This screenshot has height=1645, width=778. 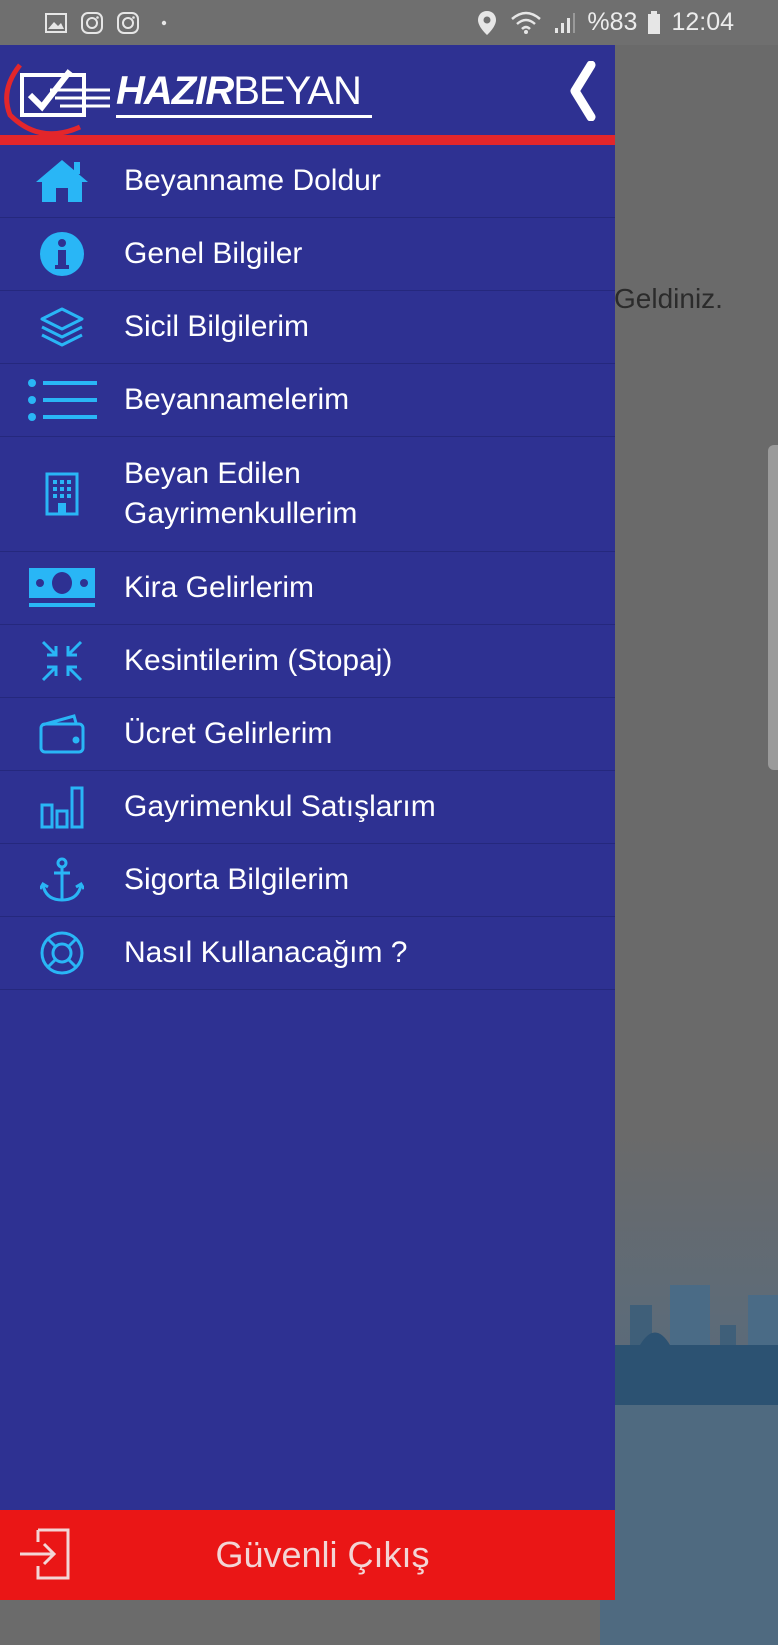 I want to click on battery-icon, so click(x=654, y=22).